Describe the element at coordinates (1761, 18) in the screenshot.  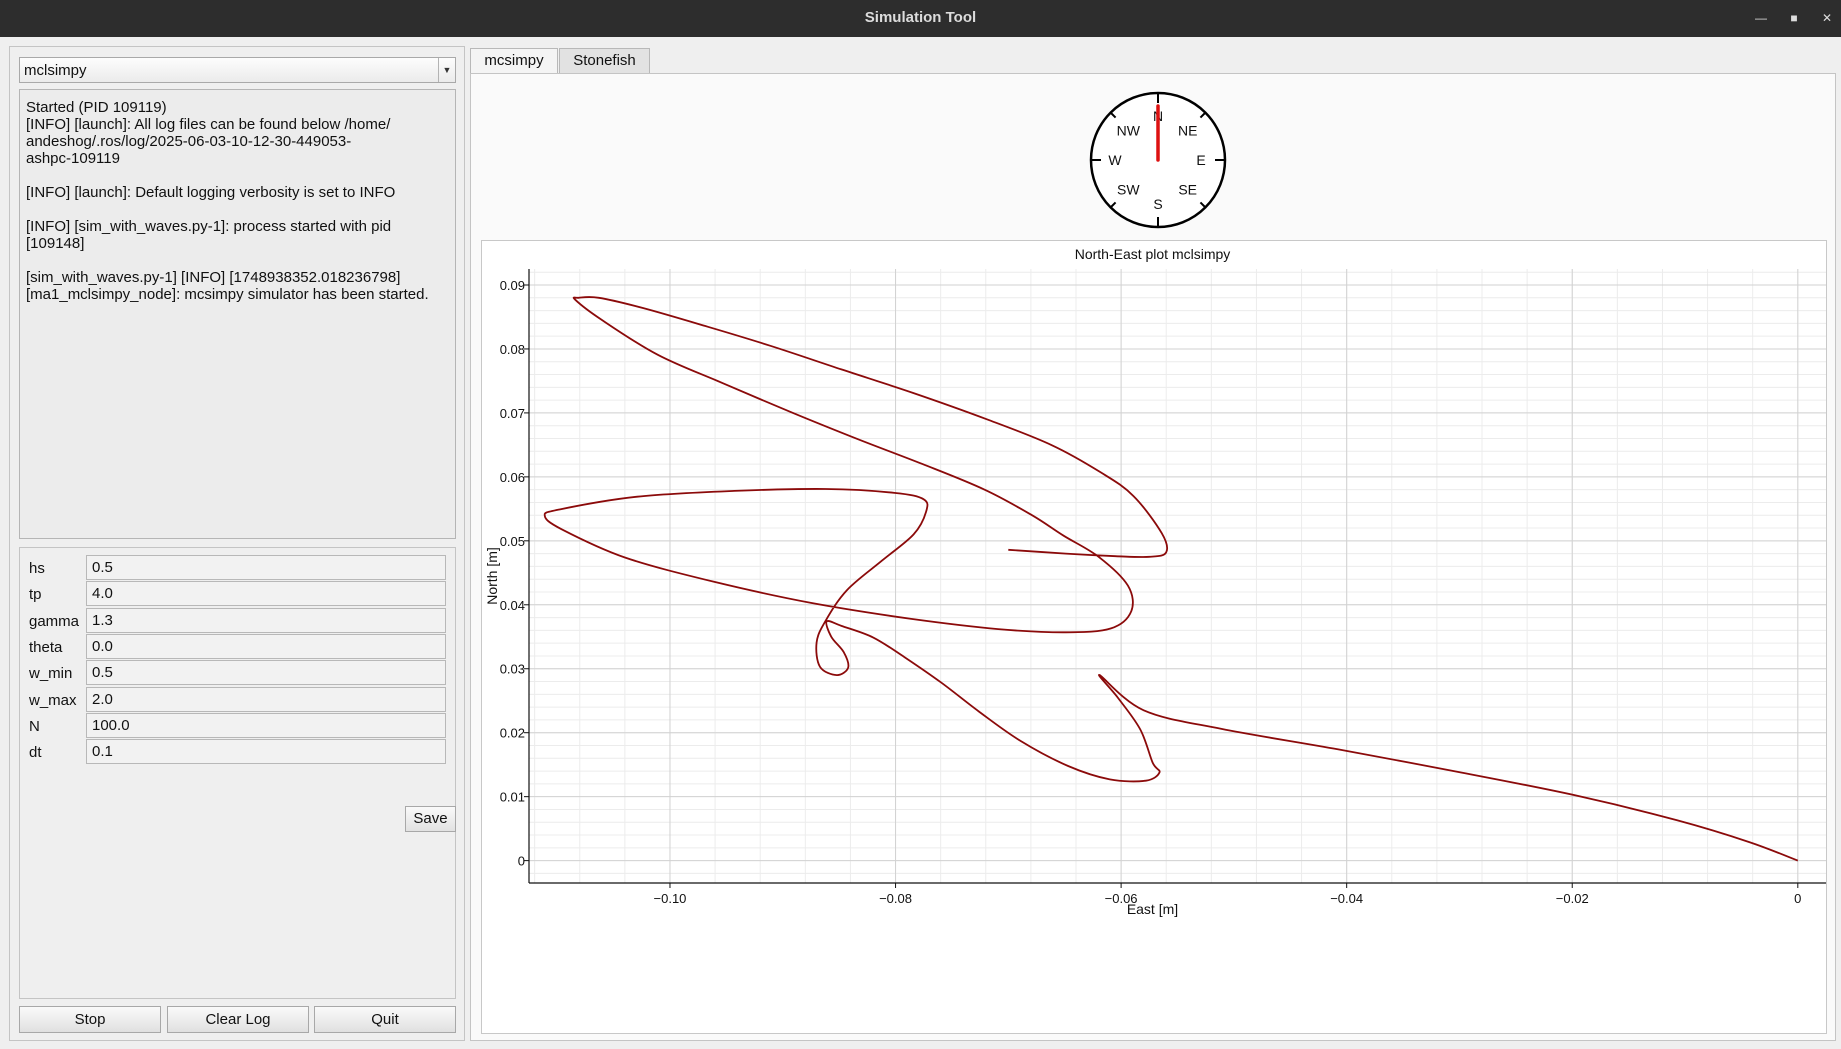
I see `minimize-button: —` at that location.